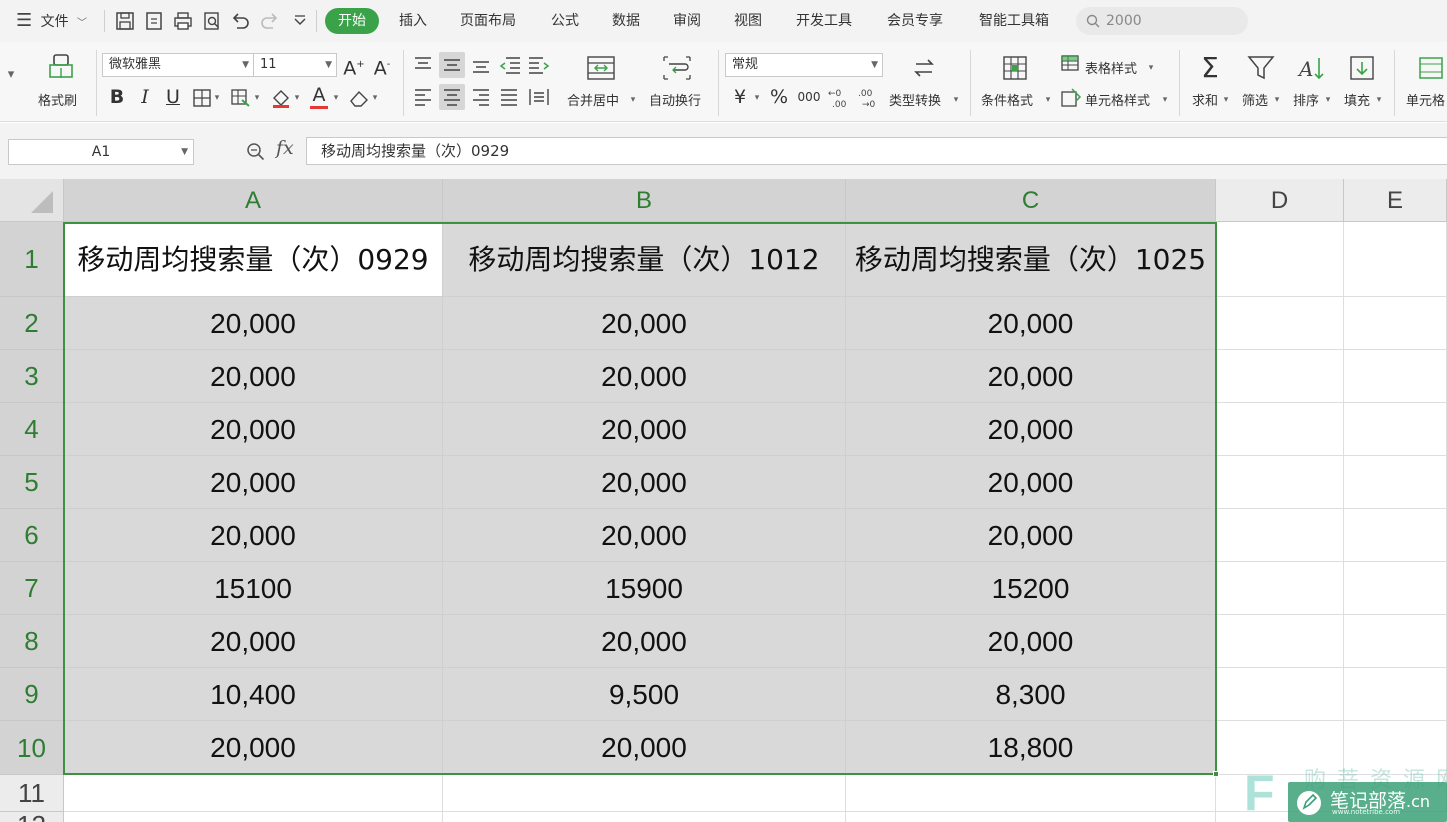  What do you see at coordinates (1117, 99) in the screenshot?
I see `cell-style-label: 单元格样式` at bounding box center [1117, 99].